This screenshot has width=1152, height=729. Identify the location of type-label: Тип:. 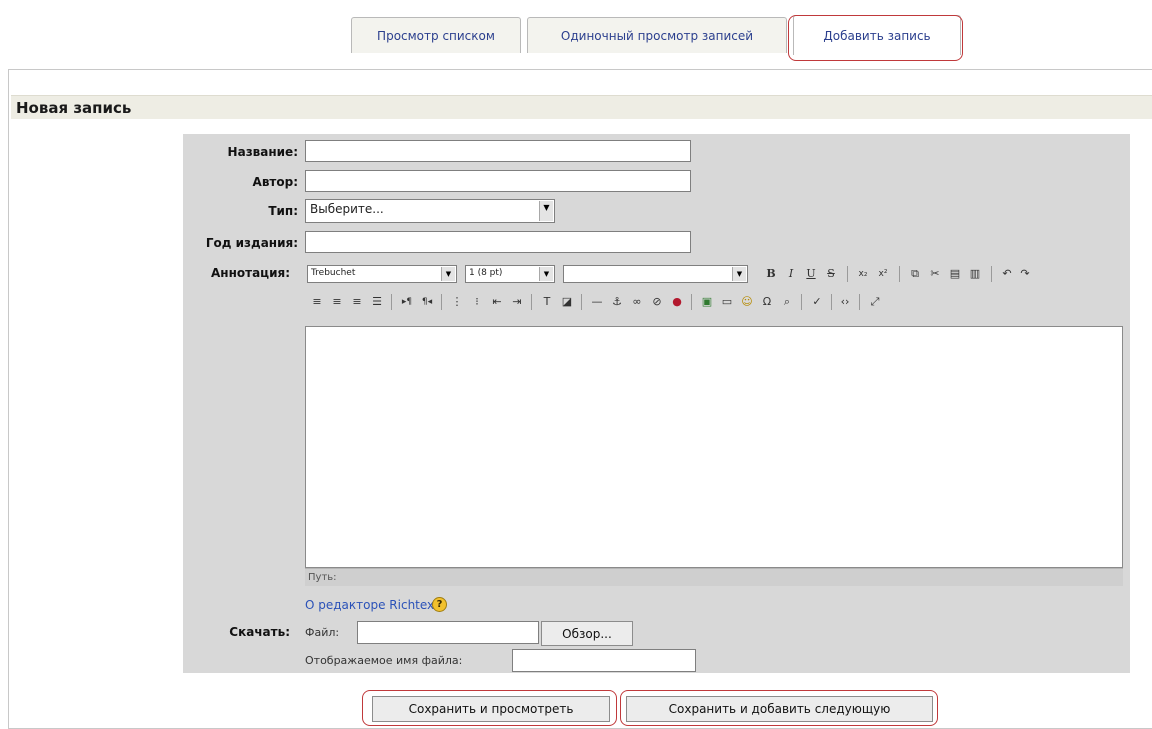
(283, 211).